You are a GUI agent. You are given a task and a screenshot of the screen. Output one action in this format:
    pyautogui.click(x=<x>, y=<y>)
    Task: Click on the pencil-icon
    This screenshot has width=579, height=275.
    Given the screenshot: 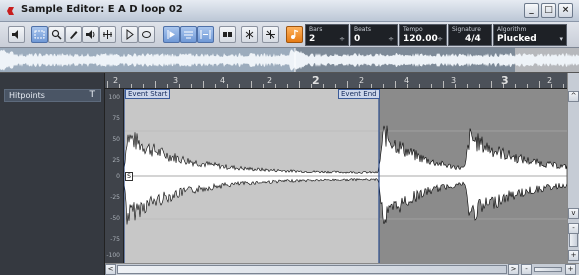 What is the action you would take?
    pyautogui.click(x=74, y=35)
    